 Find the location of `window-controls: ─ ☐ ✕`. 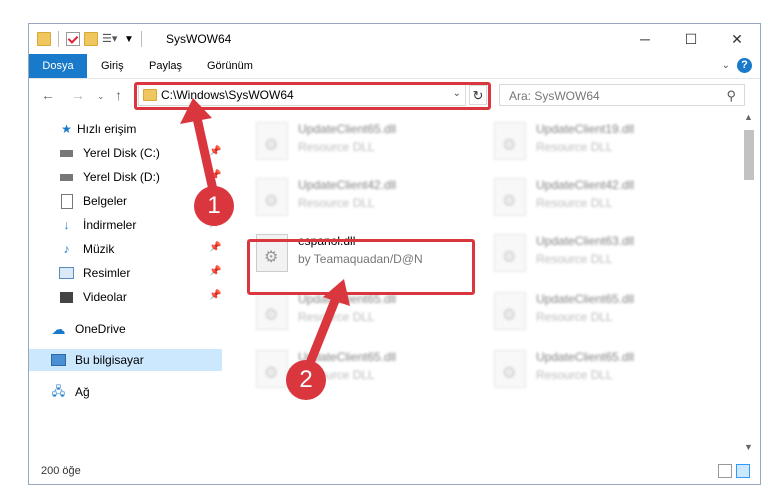

window-controls: ─ ☐ ✕ is located at coordinates (691, 39).